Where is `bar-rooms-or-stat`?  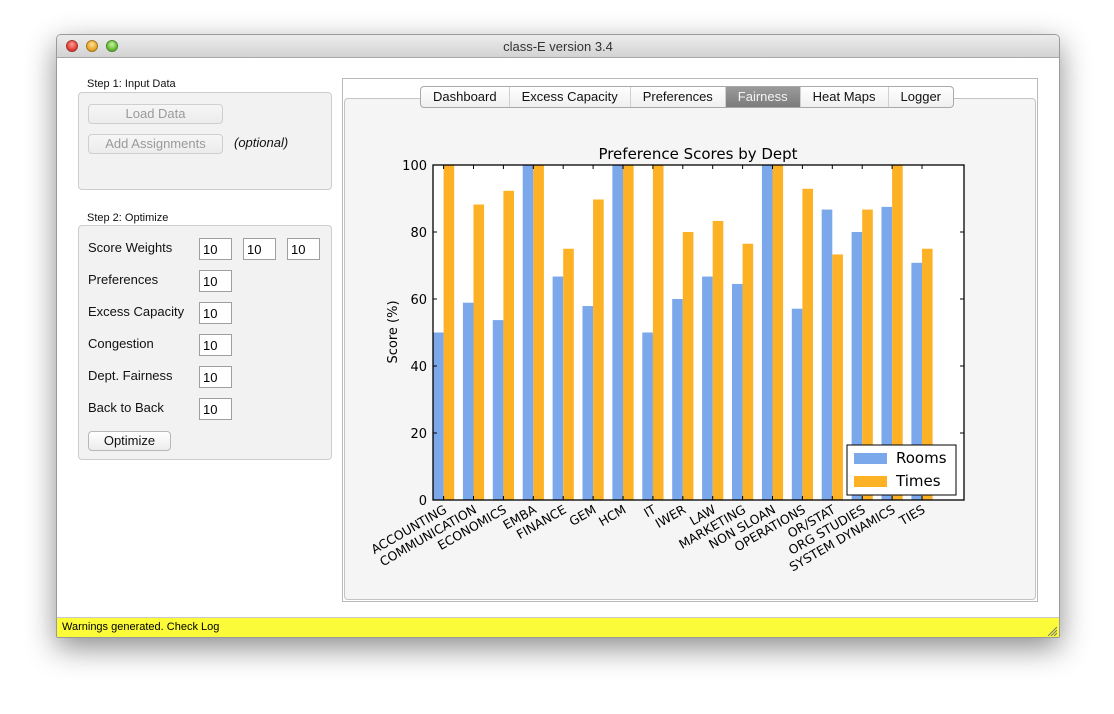
bar-rooms-or-stat is located at coordinates (827, 354).